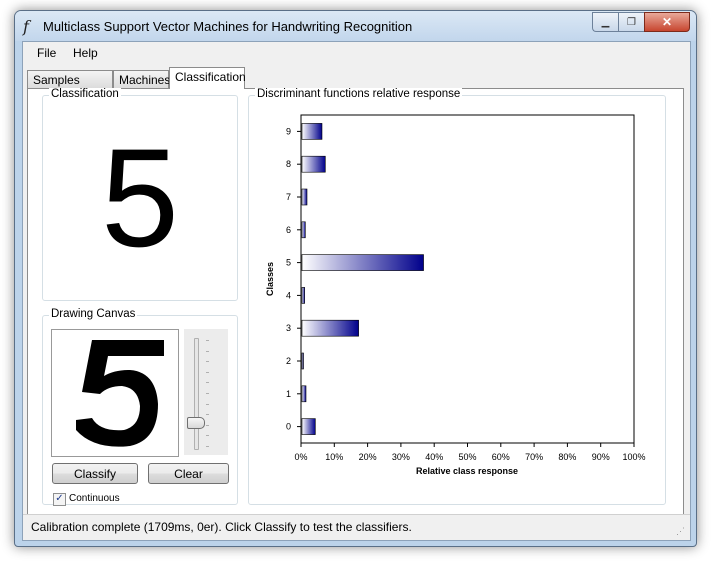 The image size is (713, 563). What do you see at coordinates (567, 457) in the screenshot?
I see `x-tick-label: 80%` at bounding box center [567, 457].